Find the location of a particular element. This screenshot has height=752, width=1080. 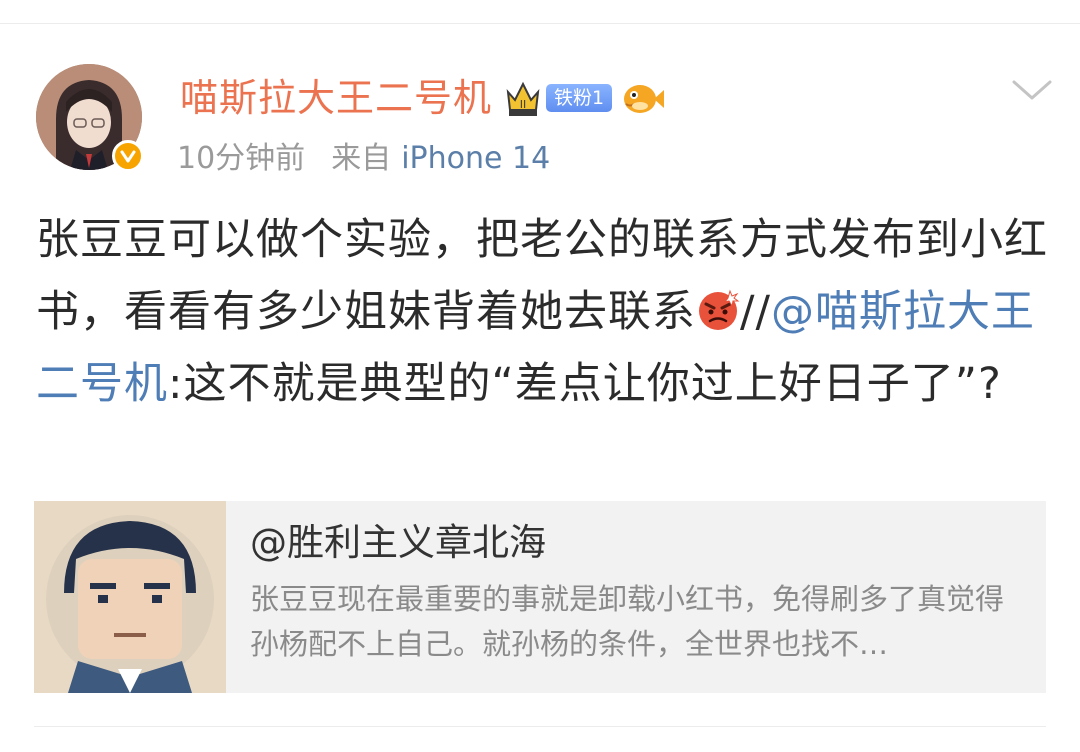

post-device: iPhone 14 is located at coordinates (476, 158).